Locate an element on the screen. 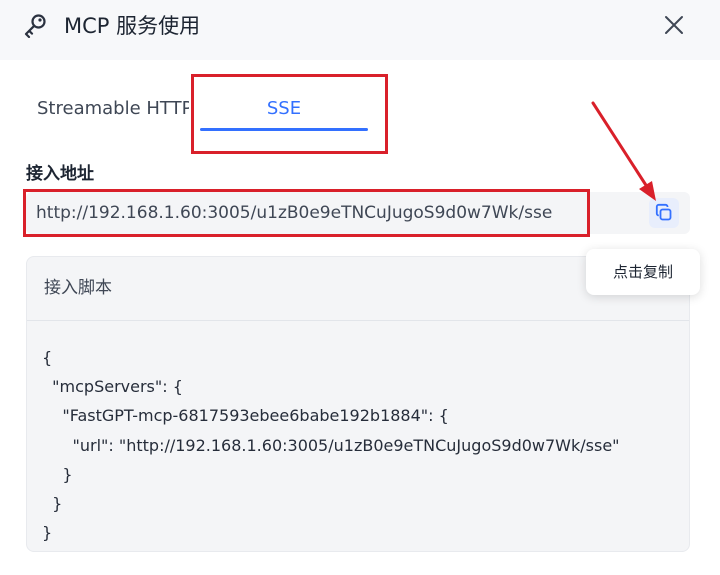 The width and height of the screenshot is (720, 575). active-tab-indicator is located at coordinates (284, 129).